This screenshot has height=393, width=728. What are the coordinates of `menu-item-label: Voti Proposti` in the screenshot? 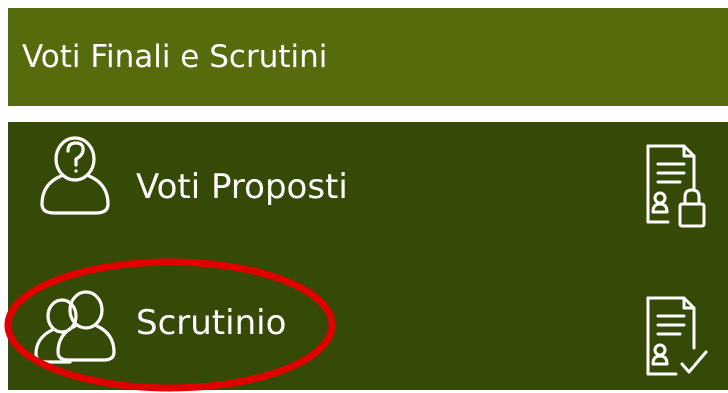 It's located at (242, 187).